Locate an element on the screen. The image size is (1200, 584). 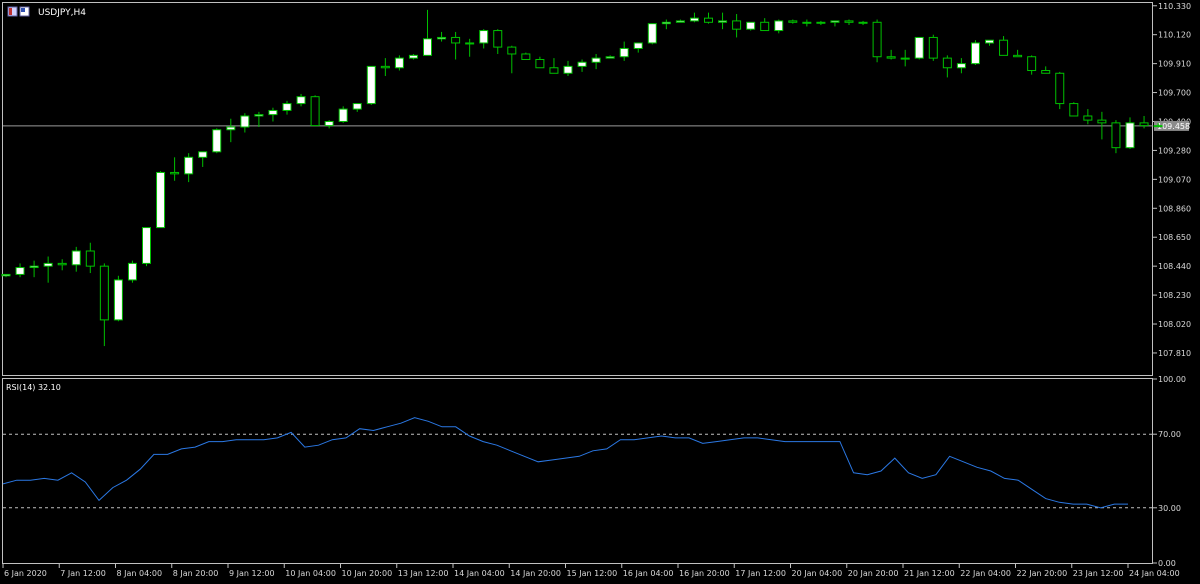
flag-icon-canton is located at coordinates (23, 10).